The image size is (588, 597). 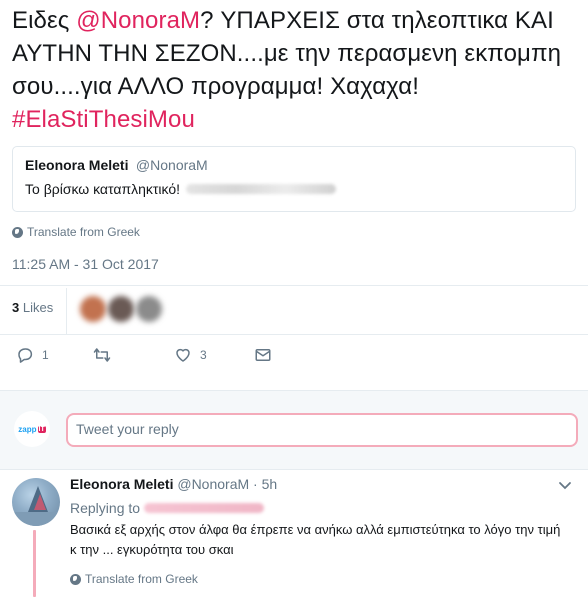 I want to click on logo-text: zapp, so click(x=27, y=429).